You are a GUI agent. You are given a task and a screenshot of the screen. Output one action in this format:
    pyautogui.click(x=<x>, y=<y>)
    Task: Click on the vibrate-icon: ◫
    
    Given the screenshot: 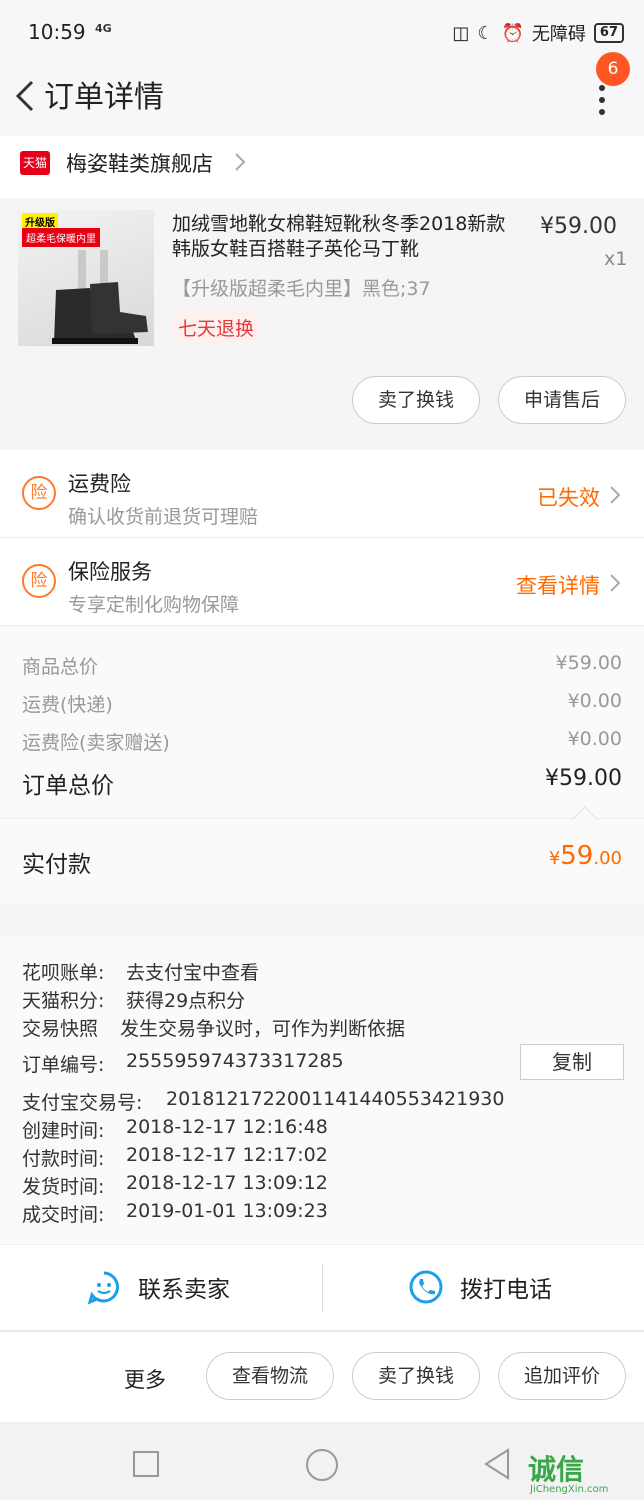 What is the action you would take?
    pyautogui.click(x=461, y=33)
    